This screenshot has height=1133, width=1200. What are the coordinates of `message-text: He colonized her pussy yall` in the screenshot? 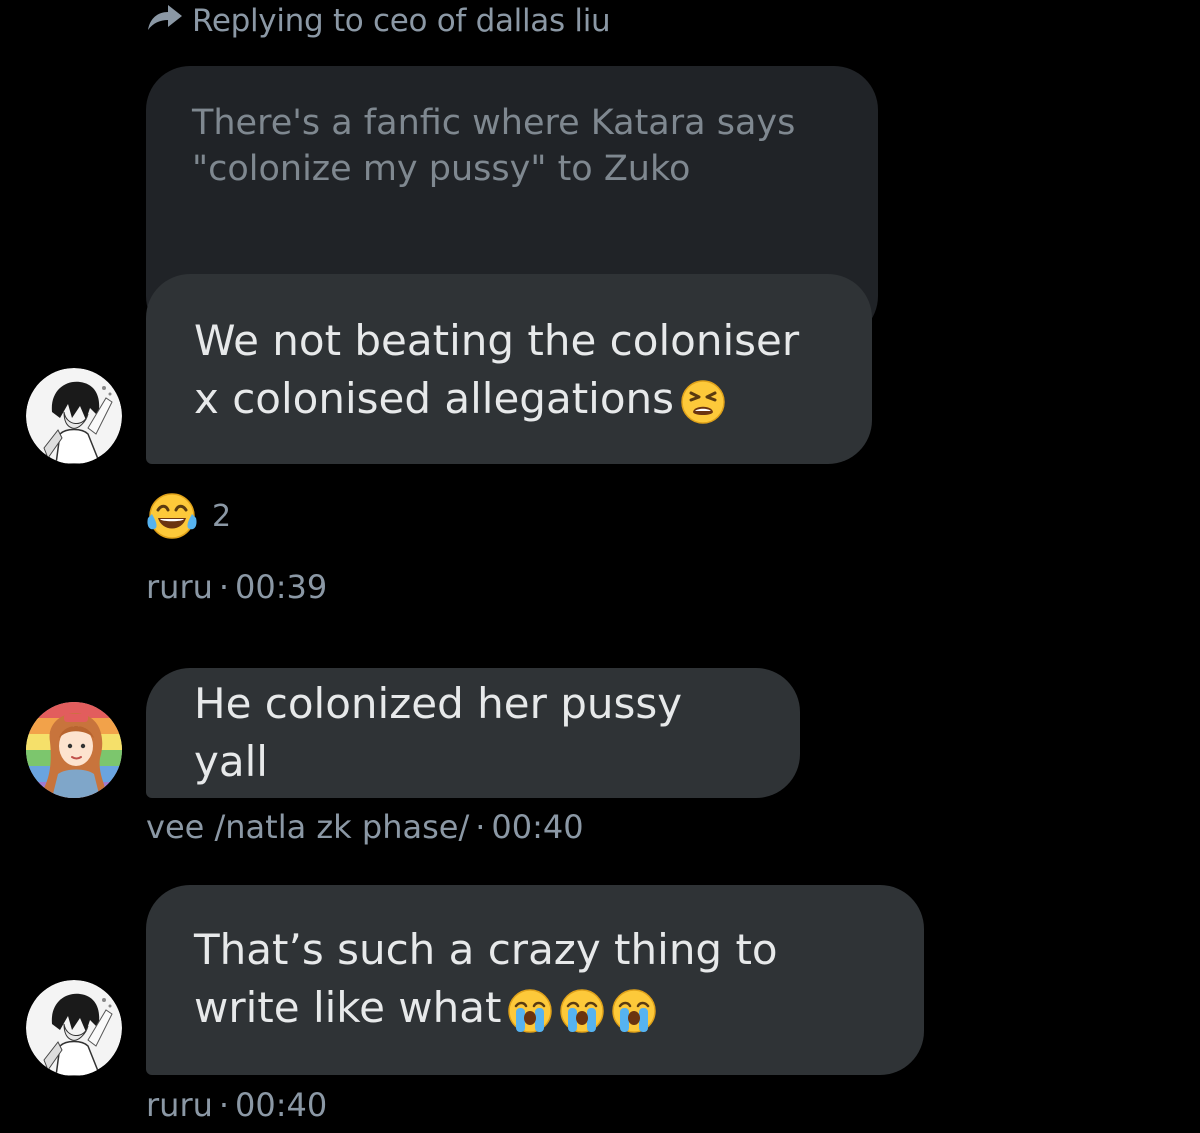 It's located at (438, 732).